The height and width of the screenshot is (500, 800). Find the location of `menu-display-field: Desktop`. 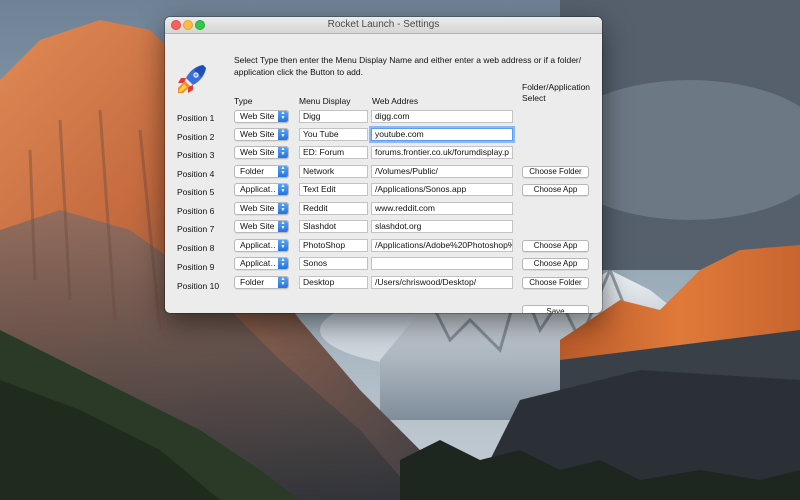

menu-display-field: Desktop is located at coordinates (333, 282).